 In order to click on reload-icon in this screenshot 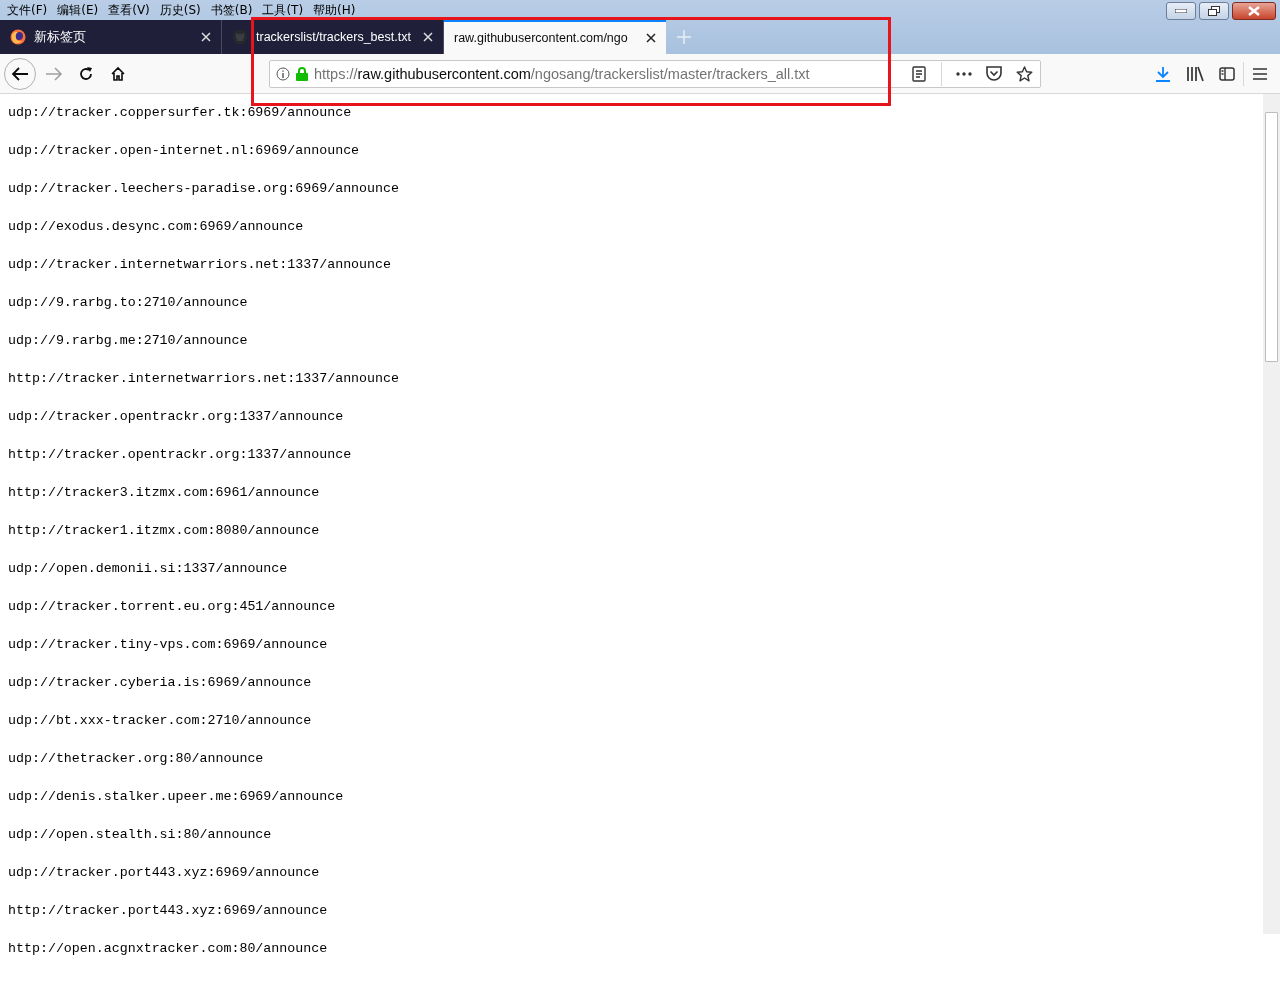, I will do `click(86, 73)`.